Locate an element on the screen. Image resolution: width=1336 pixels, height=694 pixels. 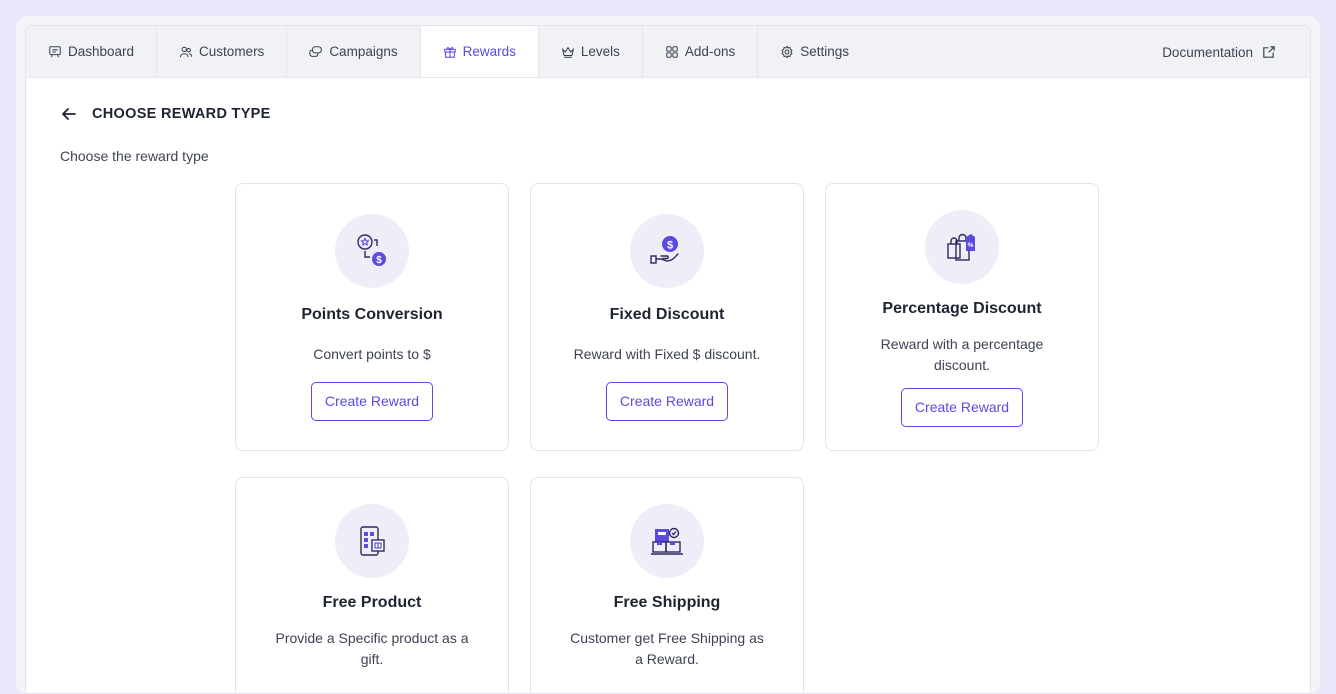
shopping-bags-icon: % is located at coordinates (961, 247).